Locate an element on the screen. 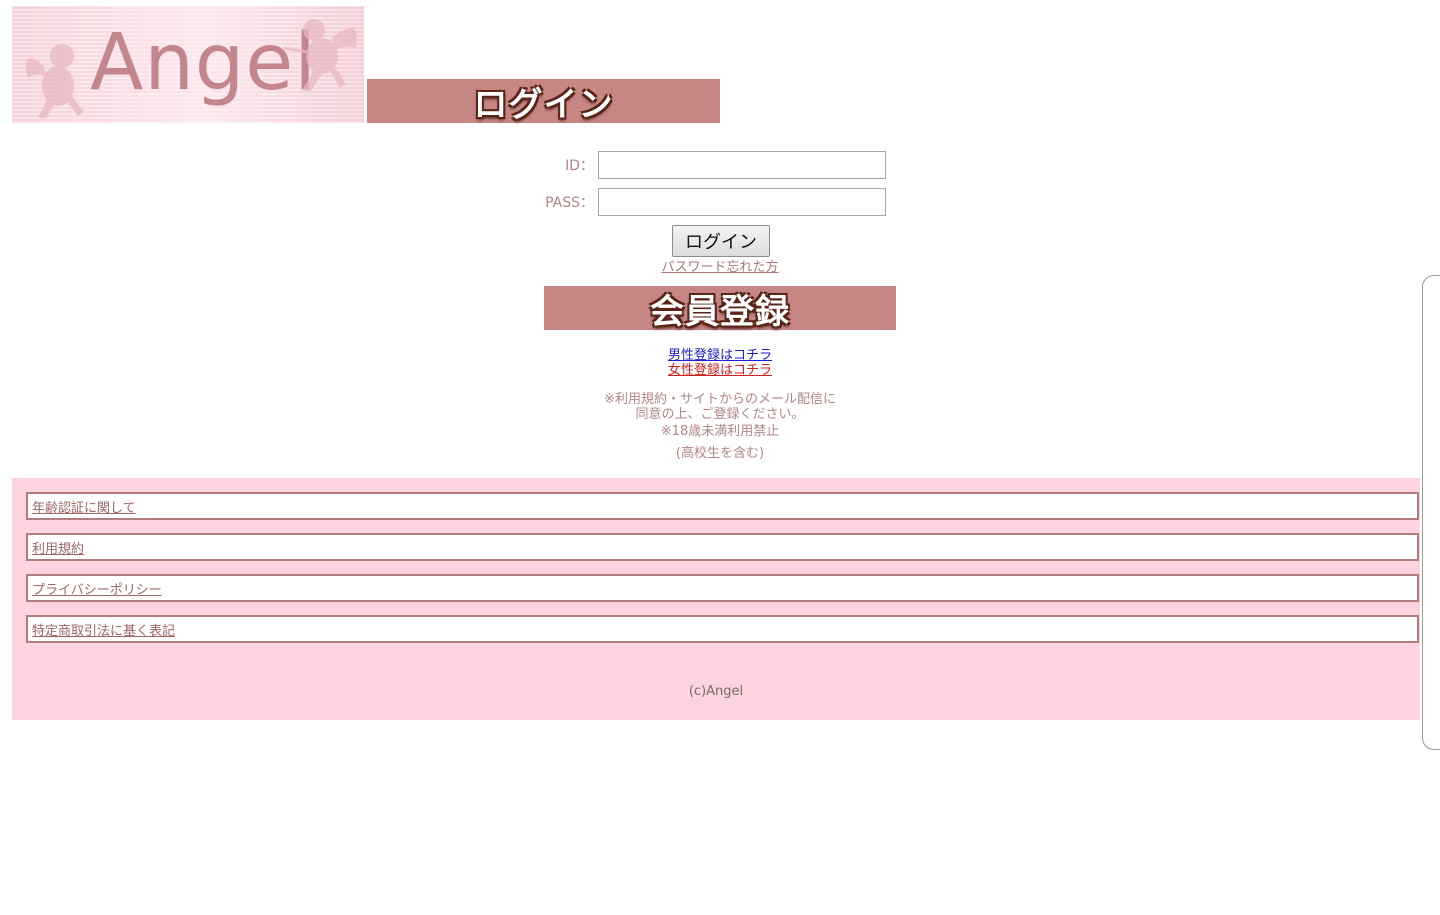  footer-item: 特定商取引法に基く表記 is located at coordinates (722, 629).